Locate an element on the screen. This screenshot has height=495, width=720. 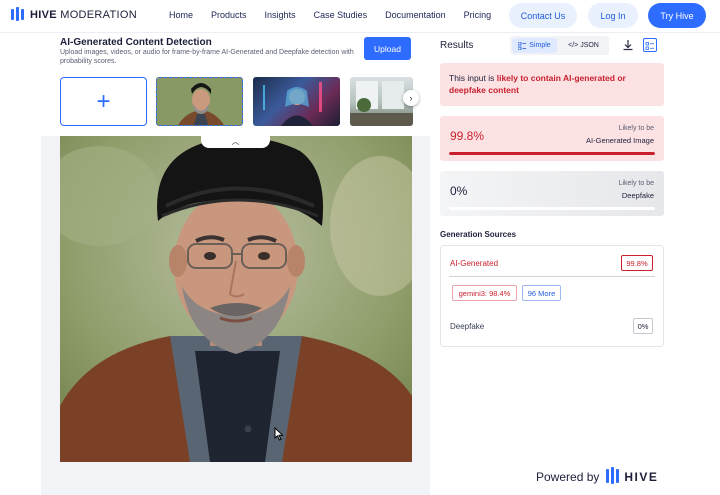
upload-button: Upload is located at coordinates (387, 48).